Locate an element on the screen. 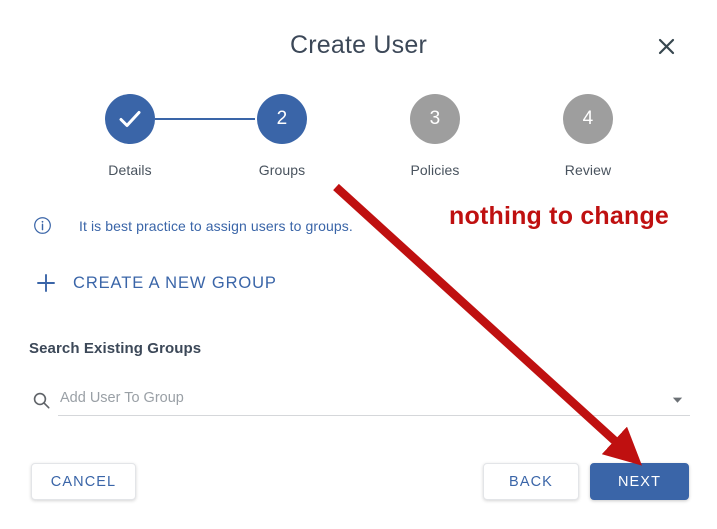 The height and width of the screenshot is (529, 717). chevron-down-icon is located at coordinates (678, 400).